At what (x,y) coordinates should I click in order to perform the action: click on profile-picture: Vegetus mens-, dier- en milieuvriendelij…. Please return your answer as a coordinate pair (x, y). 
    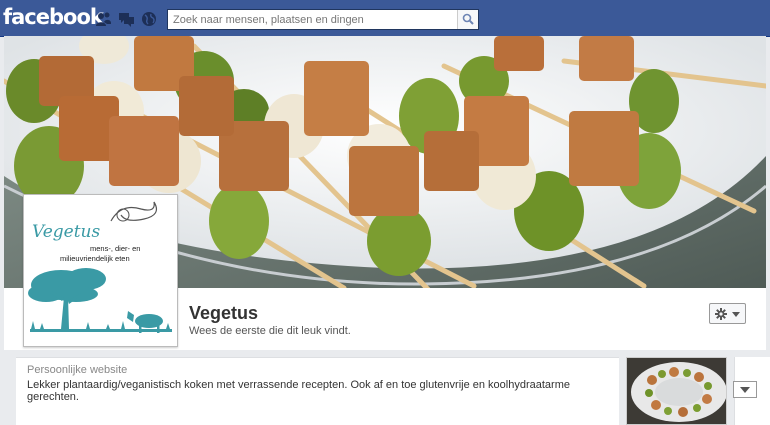
    Looking at the image, I should click on (100, 270).